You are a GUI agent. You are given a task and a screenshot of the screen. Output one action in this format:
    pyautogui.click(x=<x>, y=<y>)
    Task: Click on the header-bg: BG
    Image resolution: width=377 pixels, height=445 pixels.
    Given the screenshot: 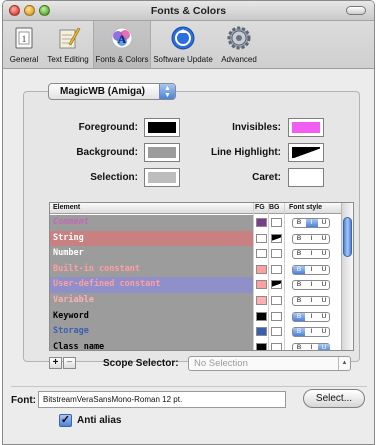 What is the action you would take?
    pyautogui.click(x=274, y=207)
    